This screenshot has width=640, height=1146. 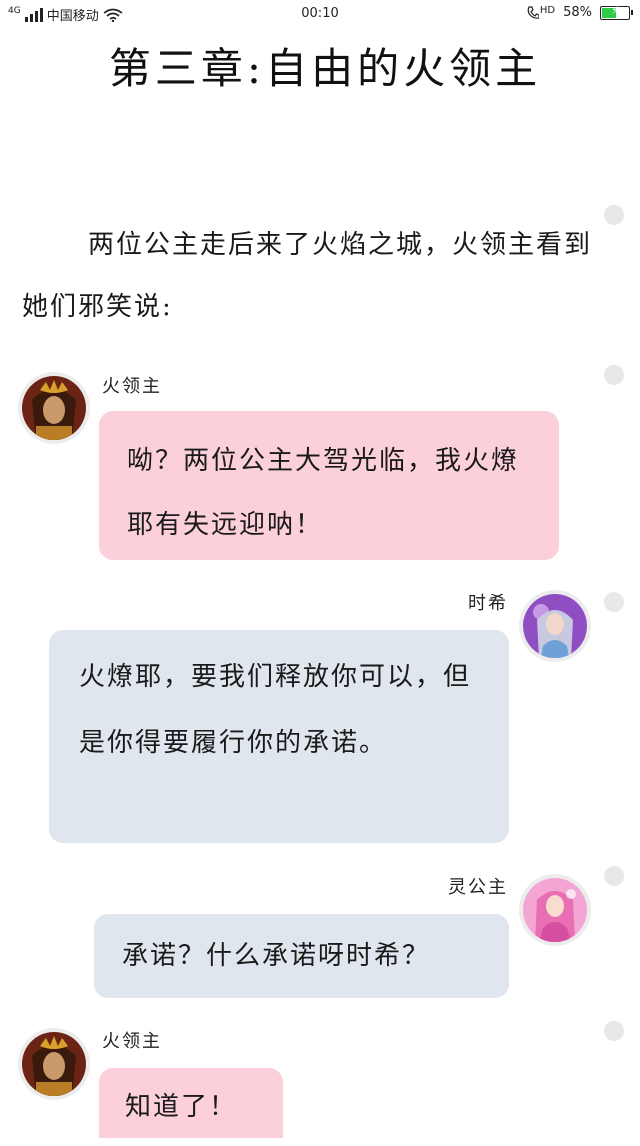 I want to click on status-right: HD 58% ⚡, so click(x=580, y=11).